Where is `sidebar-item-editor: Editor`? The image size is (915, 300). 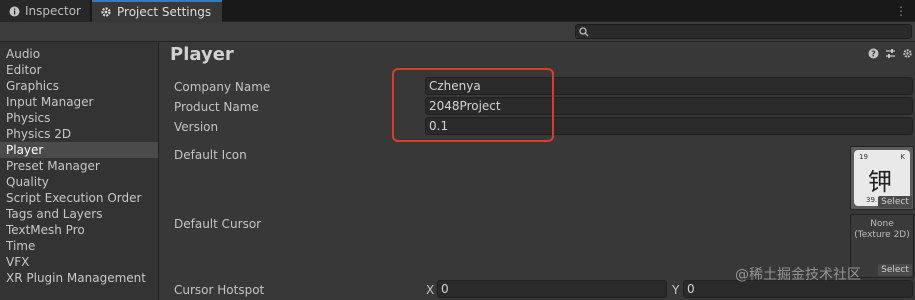 sidebar-item-editor: Editor is located at coordinates (79, 70).